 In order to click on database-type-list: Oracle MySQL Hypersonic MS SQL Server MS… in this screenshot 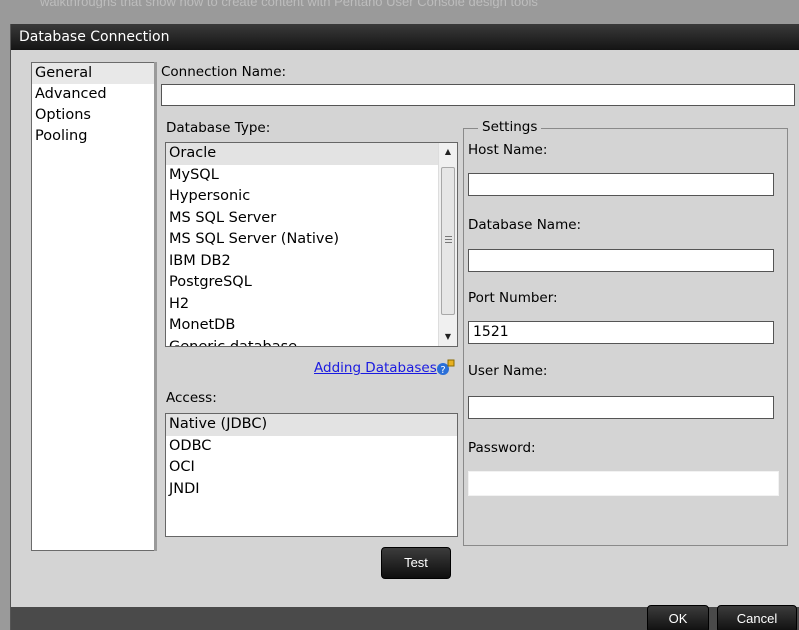, I will do `click(311, 244)`.